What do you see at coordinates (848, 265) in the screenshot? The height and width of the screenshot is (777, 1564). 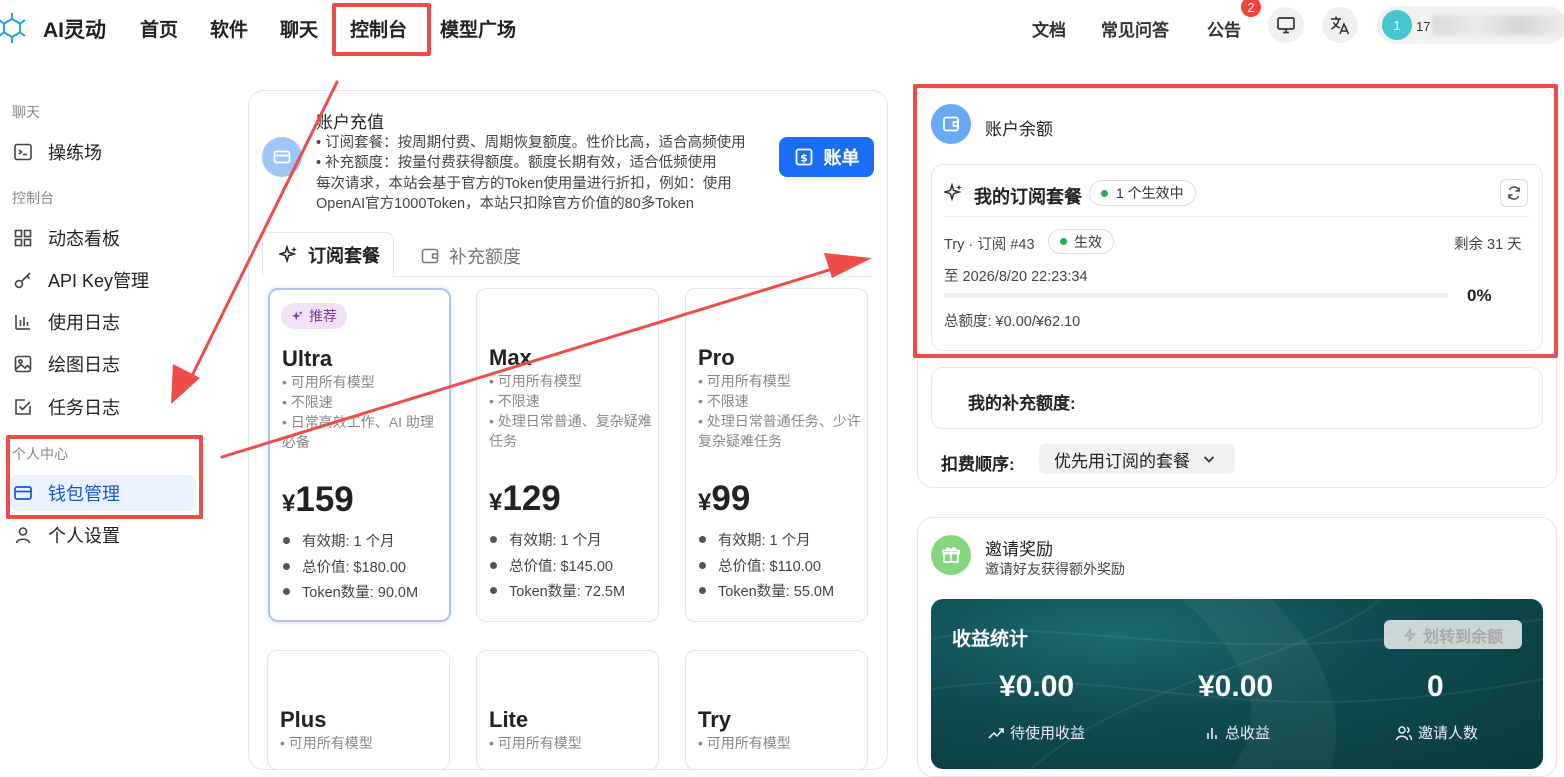 I see `arrow-head-right` at bounding box center [848, 265].